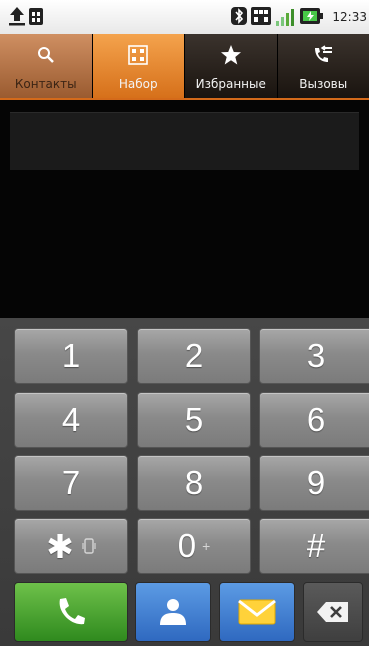 The image size is (369, 646). I want to click on vibrate-icon, so click(89, 546).